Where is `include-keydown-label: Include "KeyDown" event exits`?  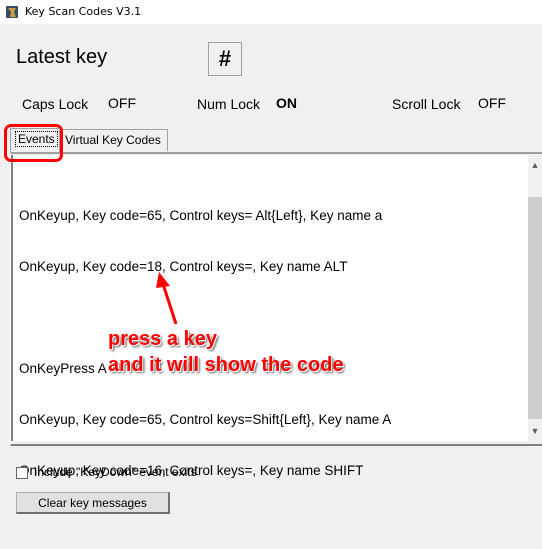
include-keydown-label: Include "KeyDown" event exits is located at coordinates (115, 472).